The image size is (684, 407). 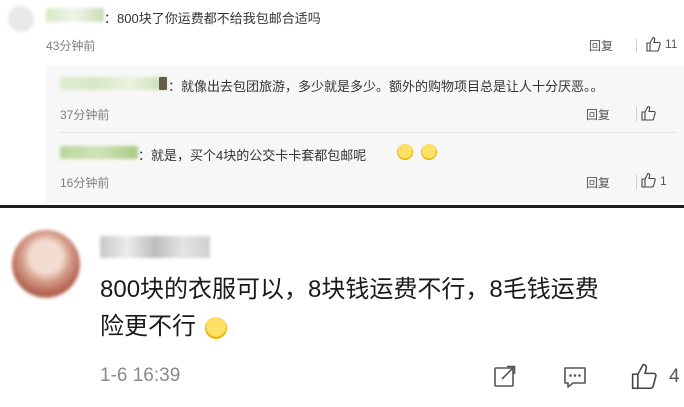 I want to click on comment-icon, so click(x=575, y=377).